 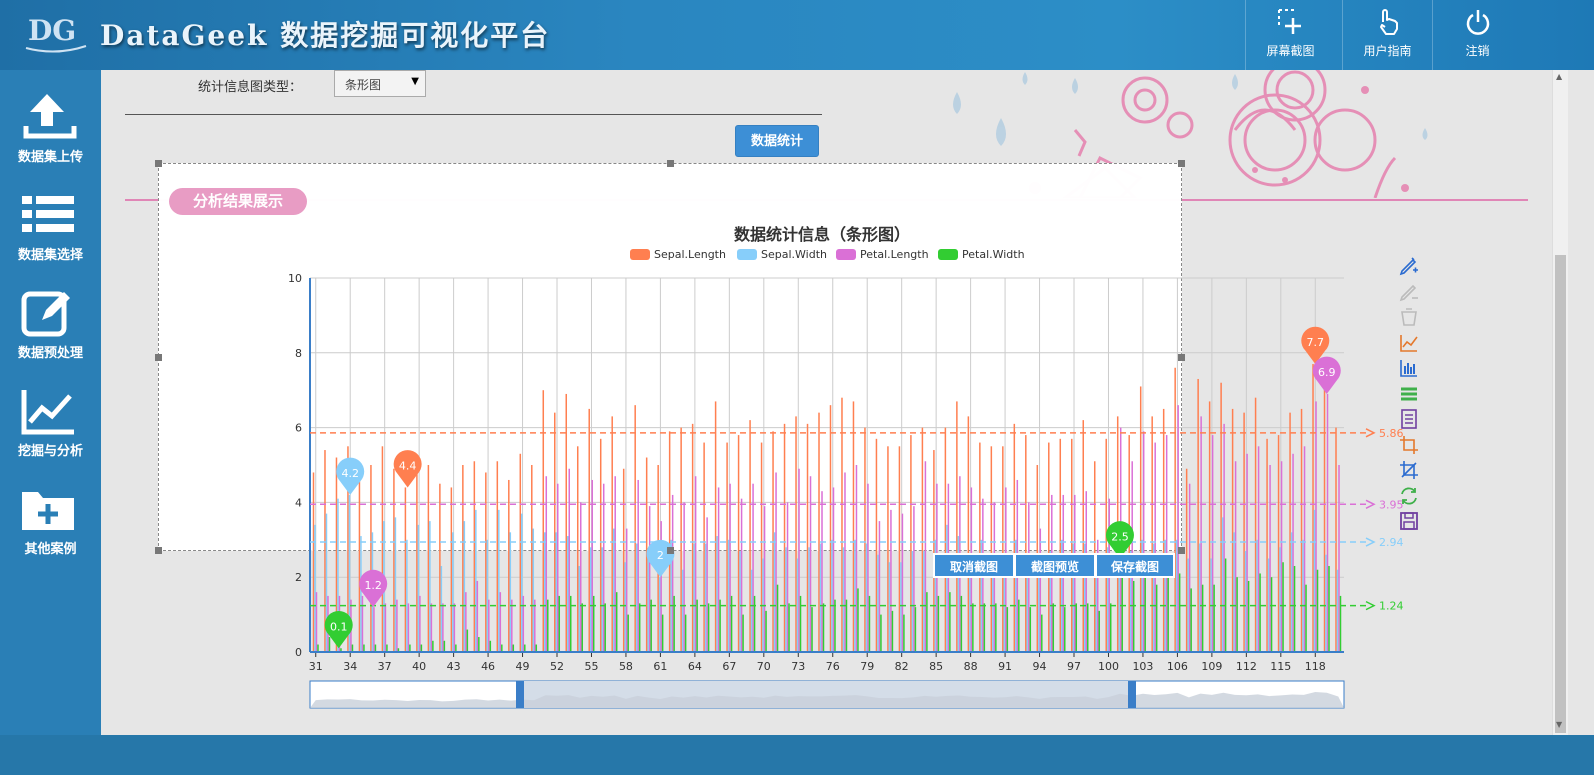 What do you see at coordinates (408, 465) in the screenshot?
I see `marker-label: 4.4` at bounding box center [408, 465].